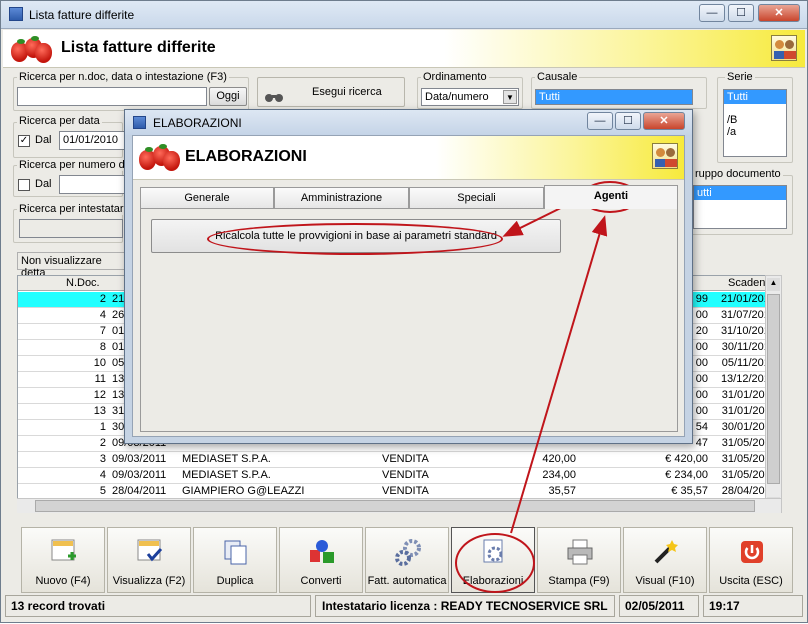  What do you see at coordinates (555, 365) in the screenshot?
I see `annotation-arrows` at bounding box center [555, 365].